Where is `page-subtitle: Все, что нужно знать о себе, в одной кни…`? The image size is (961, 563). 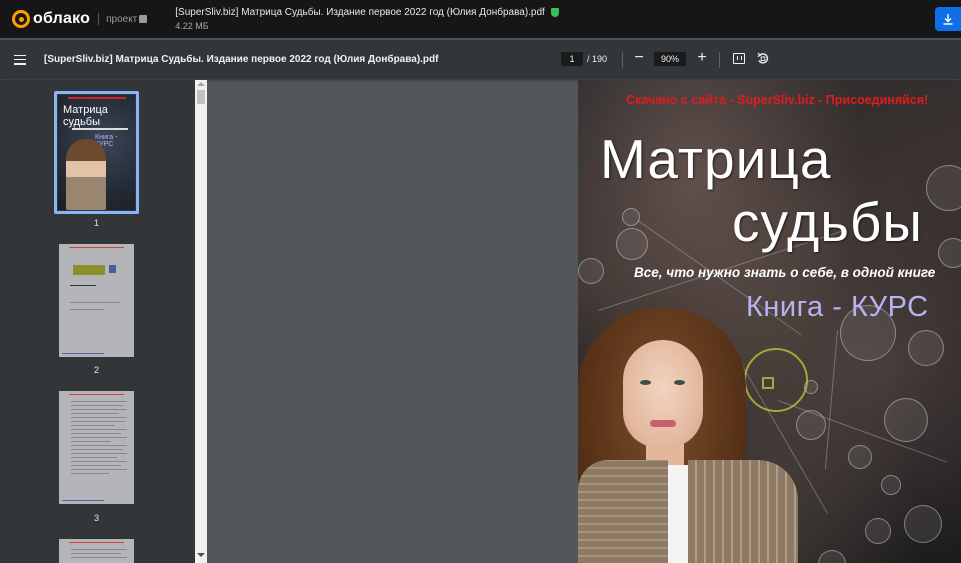 page-subtitle: Все, что нужно знать о себе, в одной кни… is located at coordinates (785, 272).